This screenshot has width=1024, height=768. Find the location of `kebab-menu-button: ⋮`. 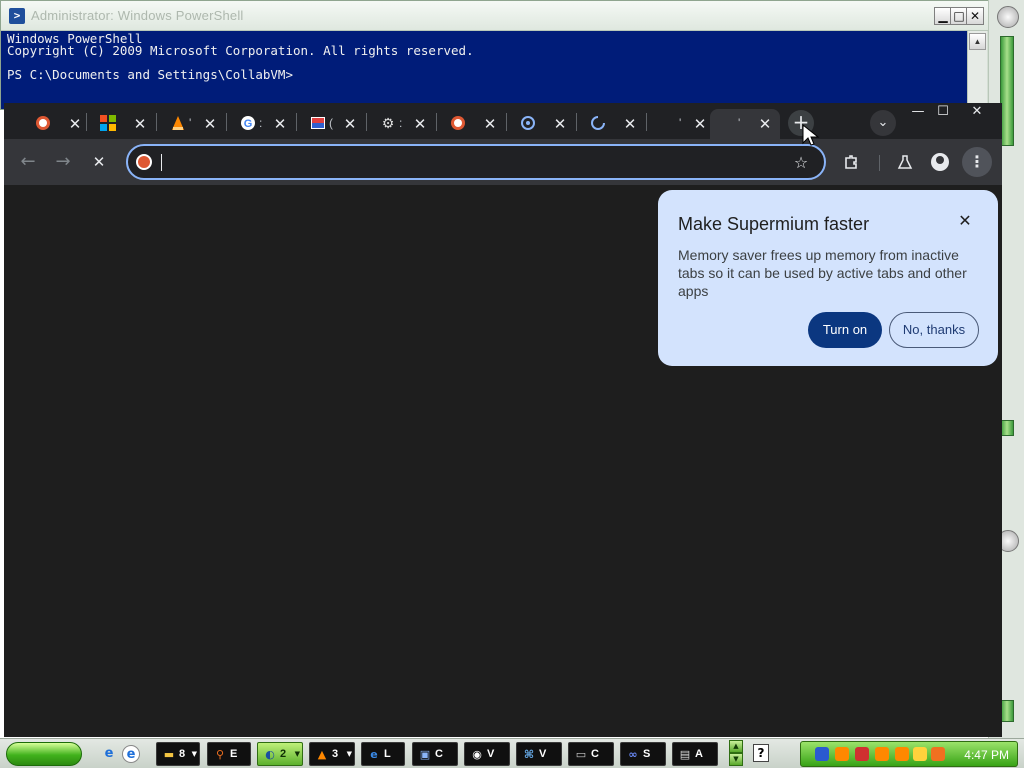

kebab-menu-button: ⋮ is located at coordinates (977, 162).